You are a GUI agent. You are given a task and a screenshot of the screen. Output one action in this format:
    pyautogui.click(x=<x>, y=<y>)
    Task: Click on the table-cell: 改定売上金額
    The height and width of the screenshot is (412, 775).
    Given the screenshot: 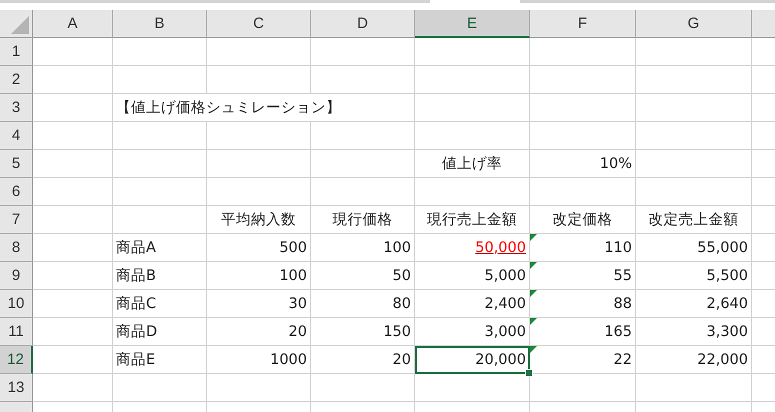 What is the action you would take?
    pyautogui.click(x=694, y=220)
    